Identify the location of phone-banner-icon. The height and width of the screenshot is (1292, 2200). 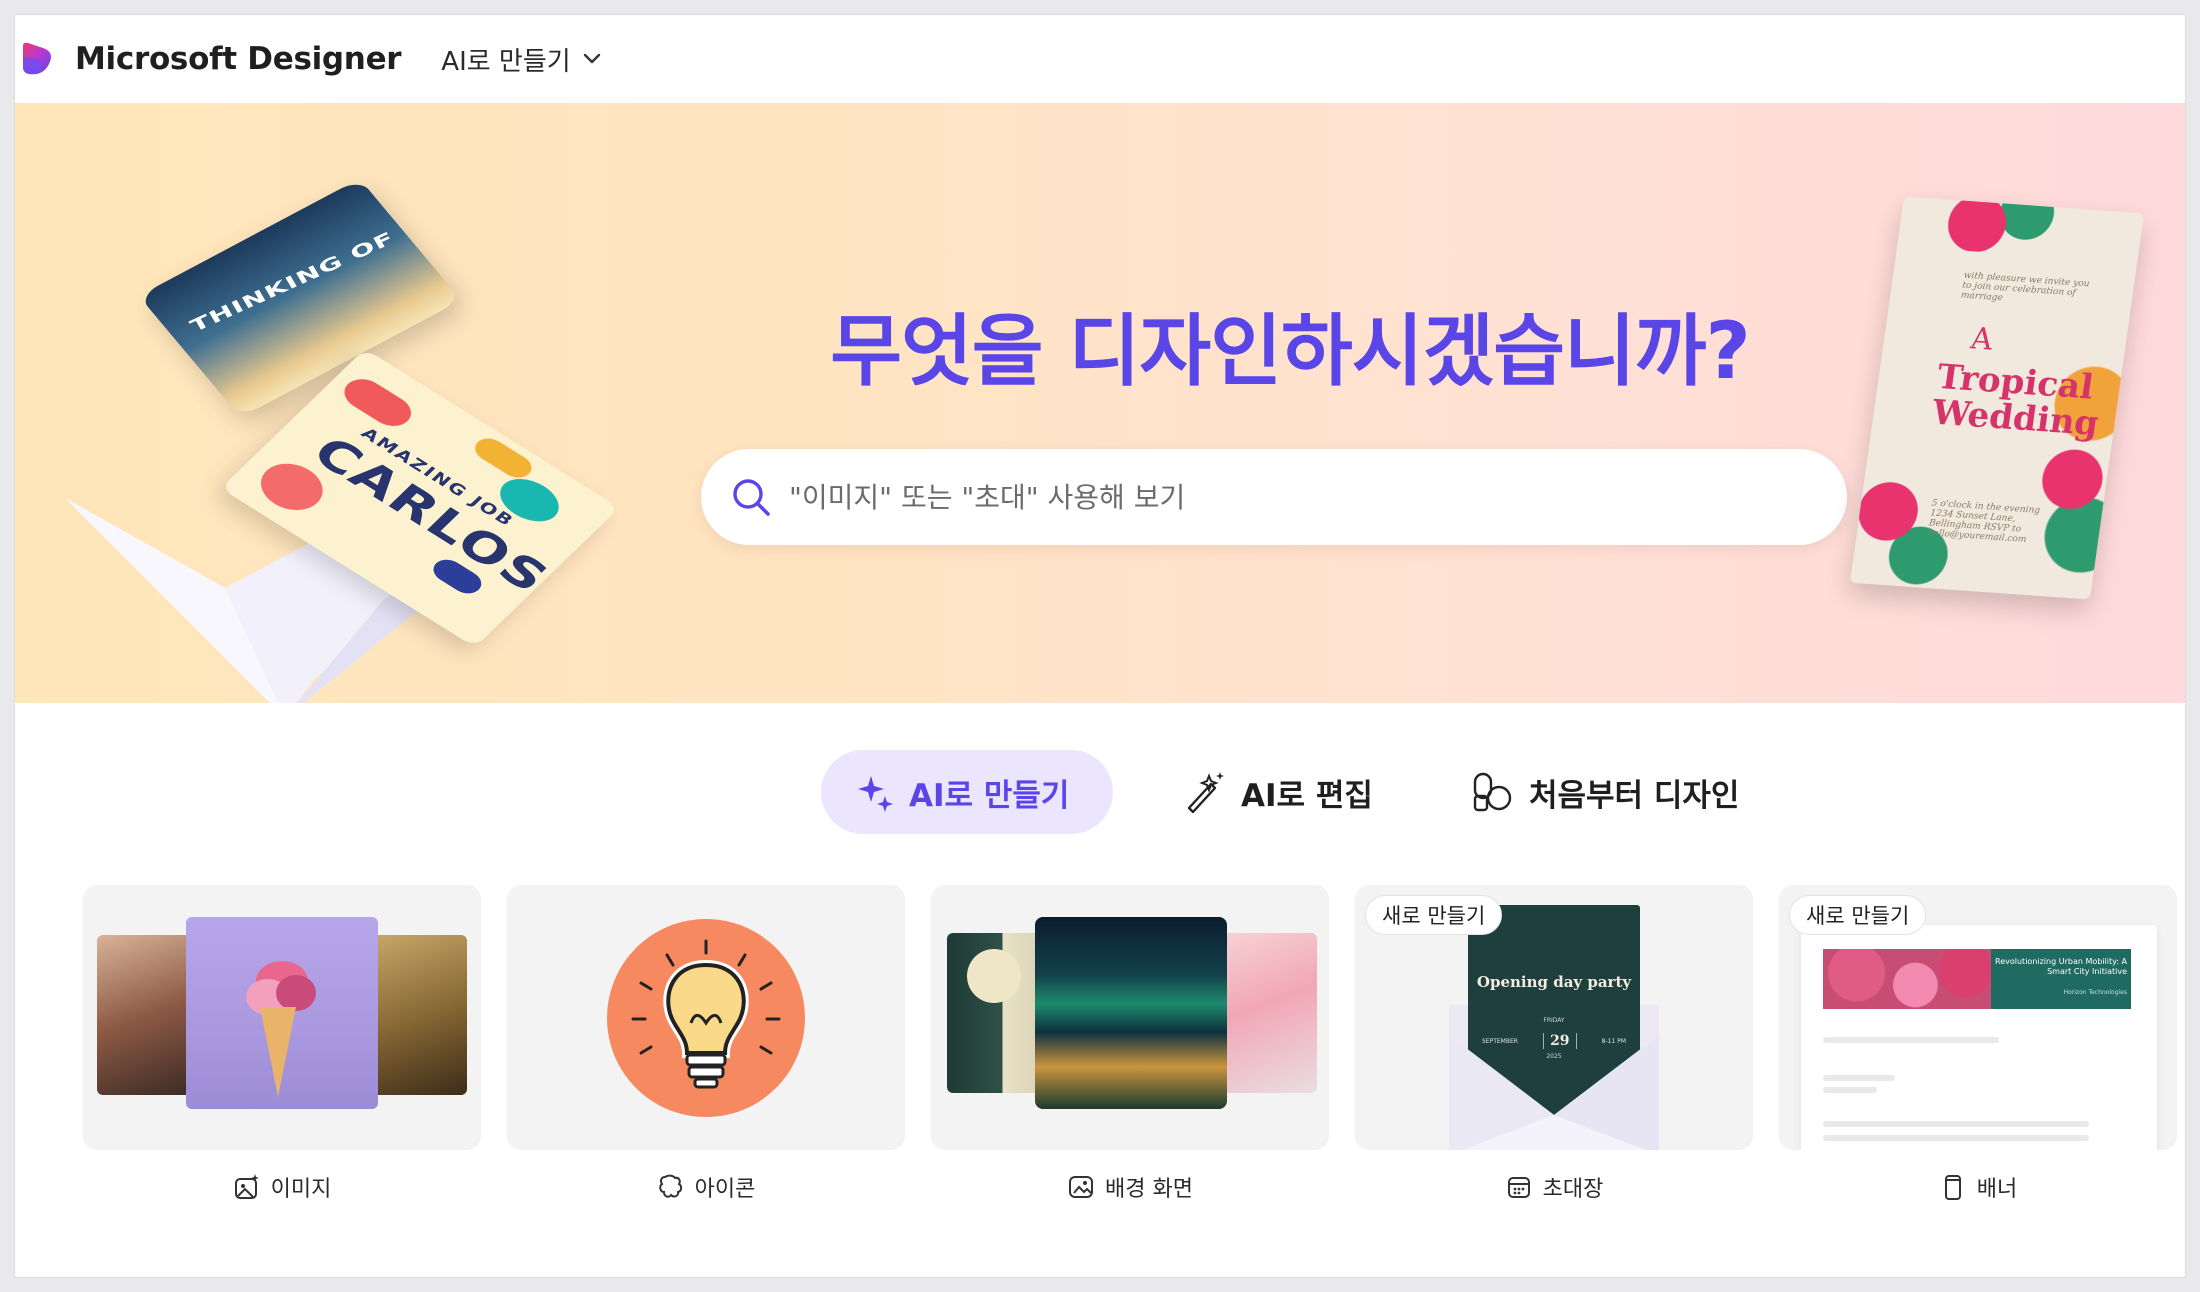
(1952, 1187).